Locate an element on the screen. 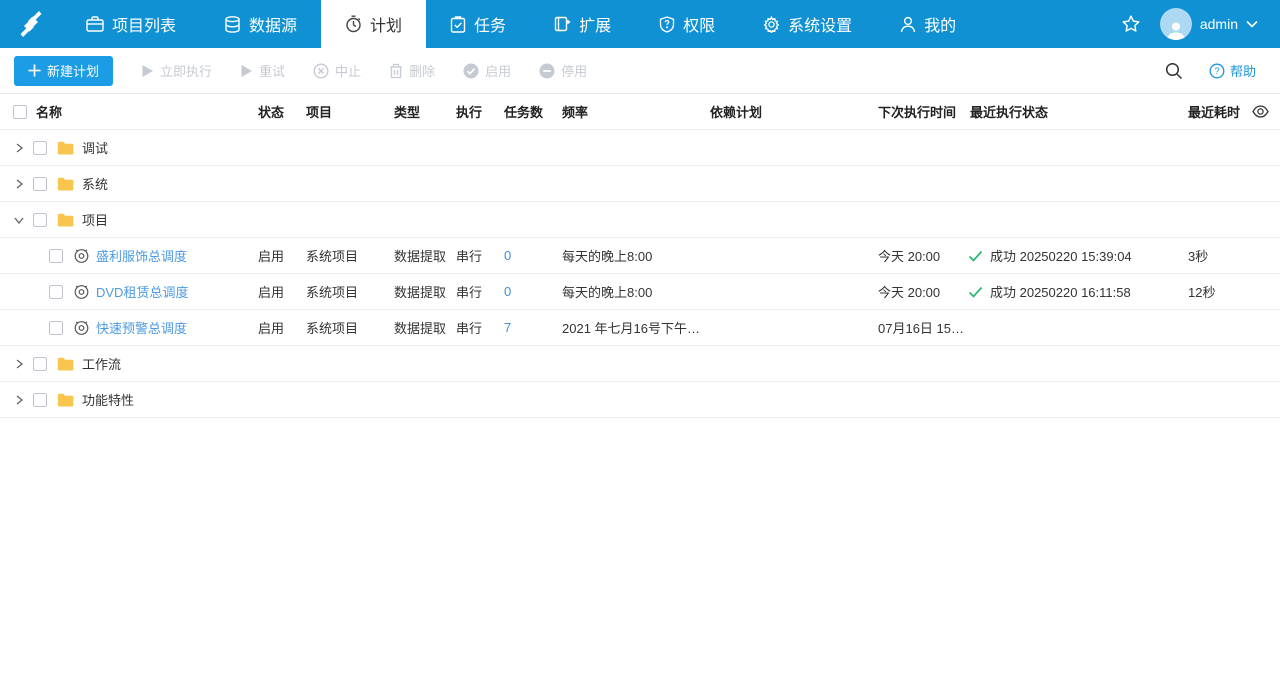  table-row: 功能特性 is located at coordinates (640, 400).